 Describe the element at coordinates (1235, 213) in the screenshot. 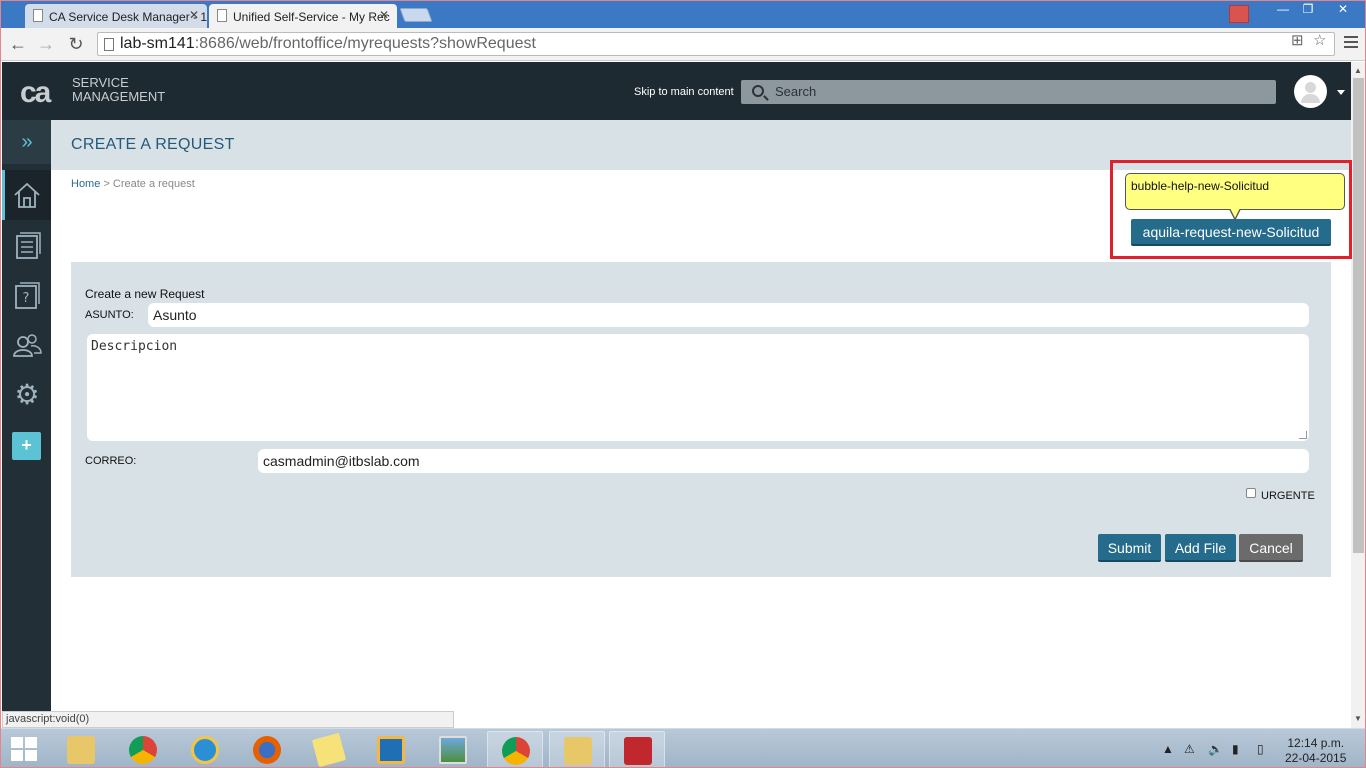

I see `help-bubble-tail-fill` at that location.